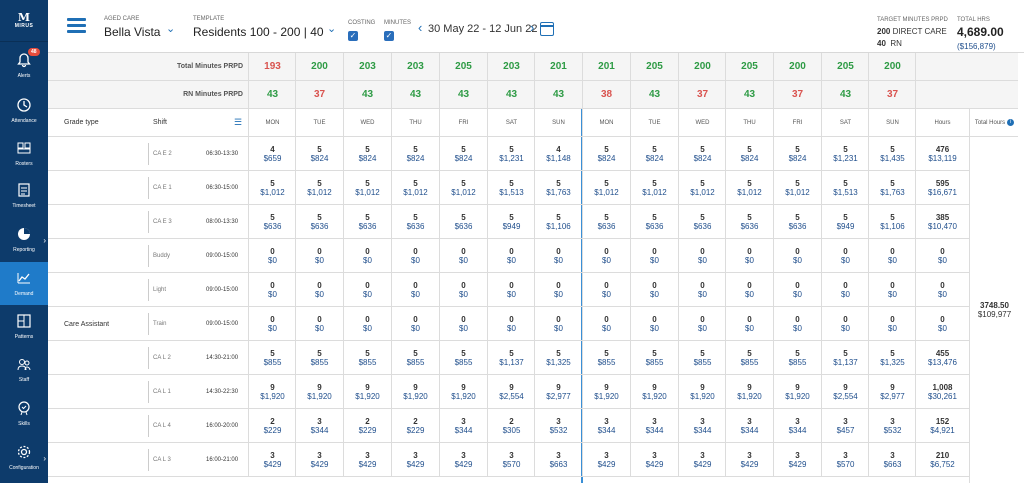  Describe the element at coordinates (24, 239) in the screenshot. I see `sidebar-item-reporting: Reporting ›` at that location.